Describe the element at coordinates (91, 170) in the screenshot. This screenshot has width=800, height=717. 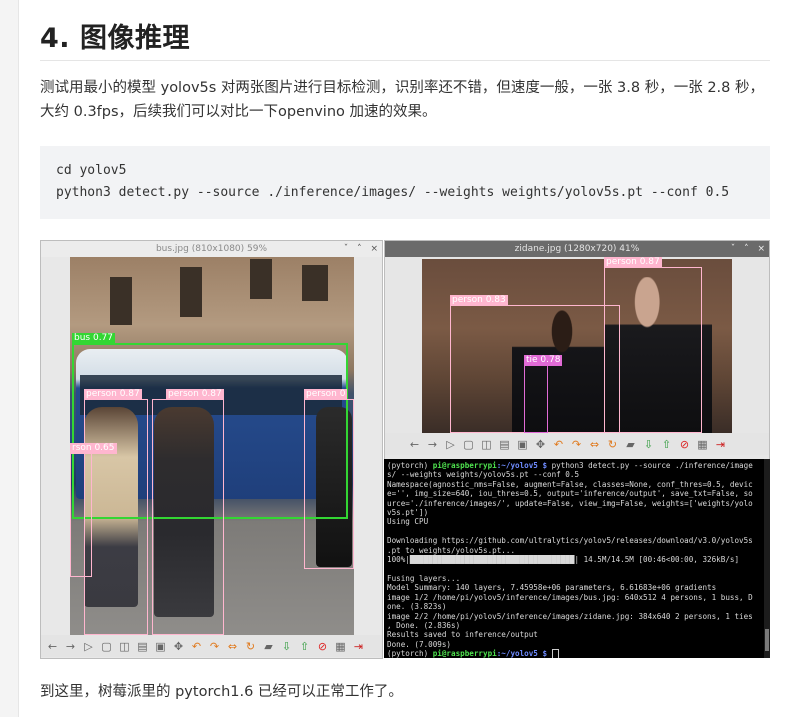
I see `code-line: cd yolov5` at that location.